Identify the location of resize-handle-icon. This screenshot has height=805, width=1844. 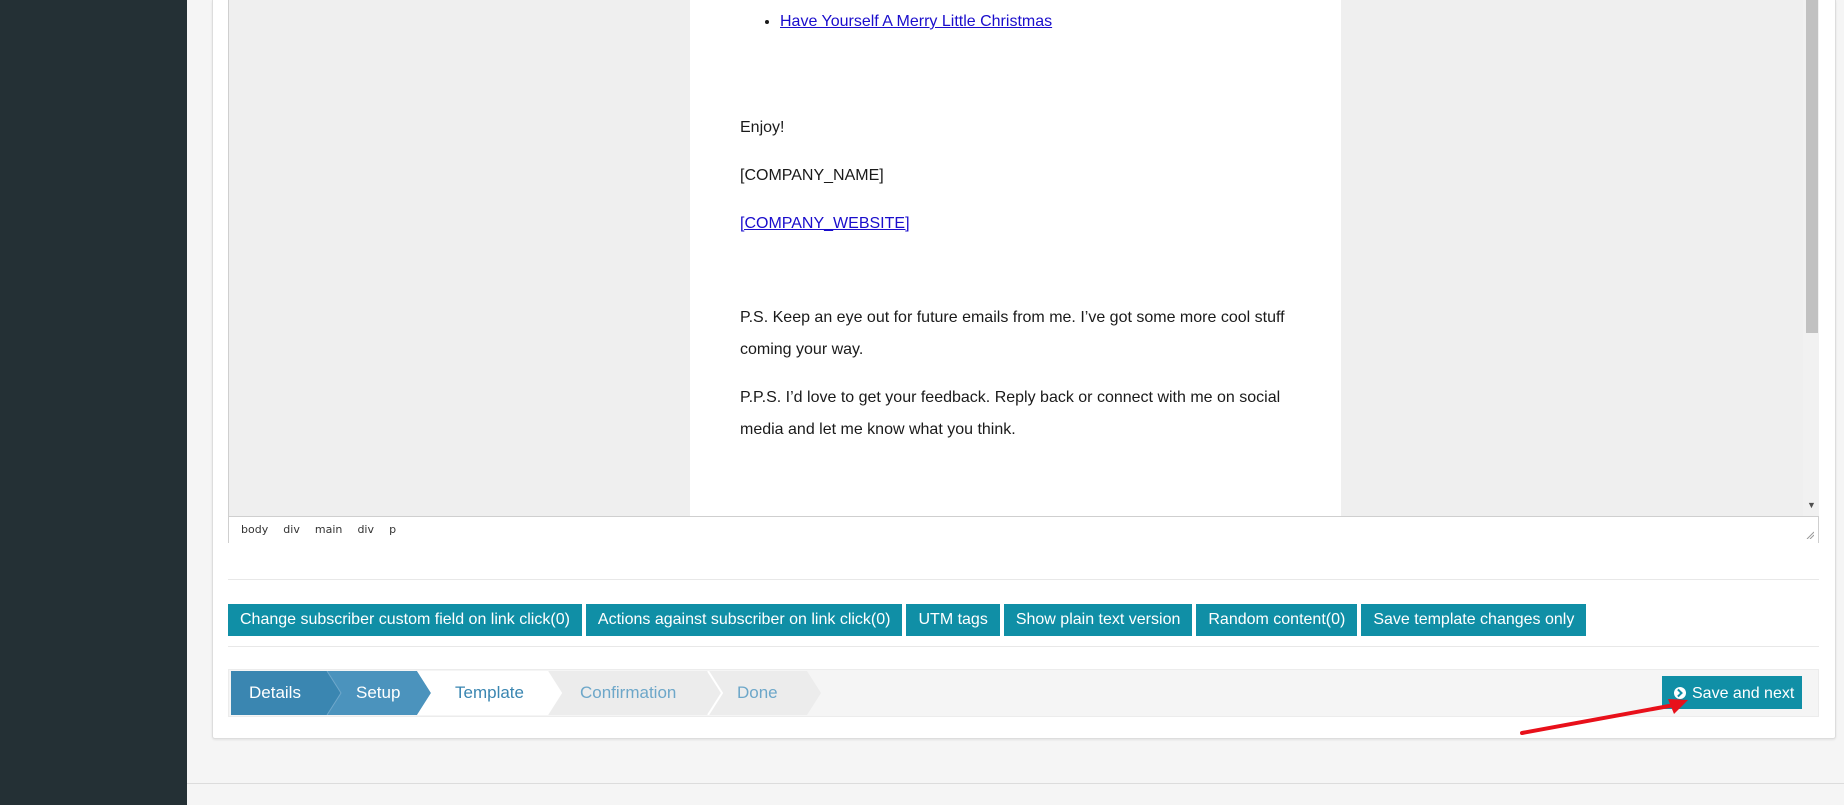
(1810, 535).